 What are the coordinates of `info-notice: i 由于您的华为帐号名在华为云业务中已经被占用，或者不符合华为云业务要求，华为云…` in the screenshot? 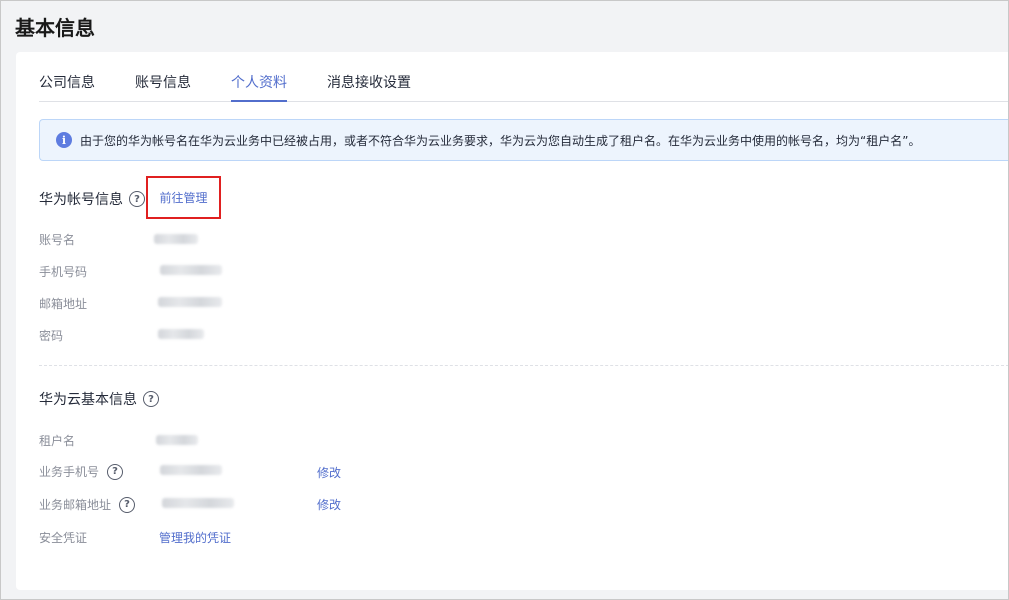 It's located at (524, 140).